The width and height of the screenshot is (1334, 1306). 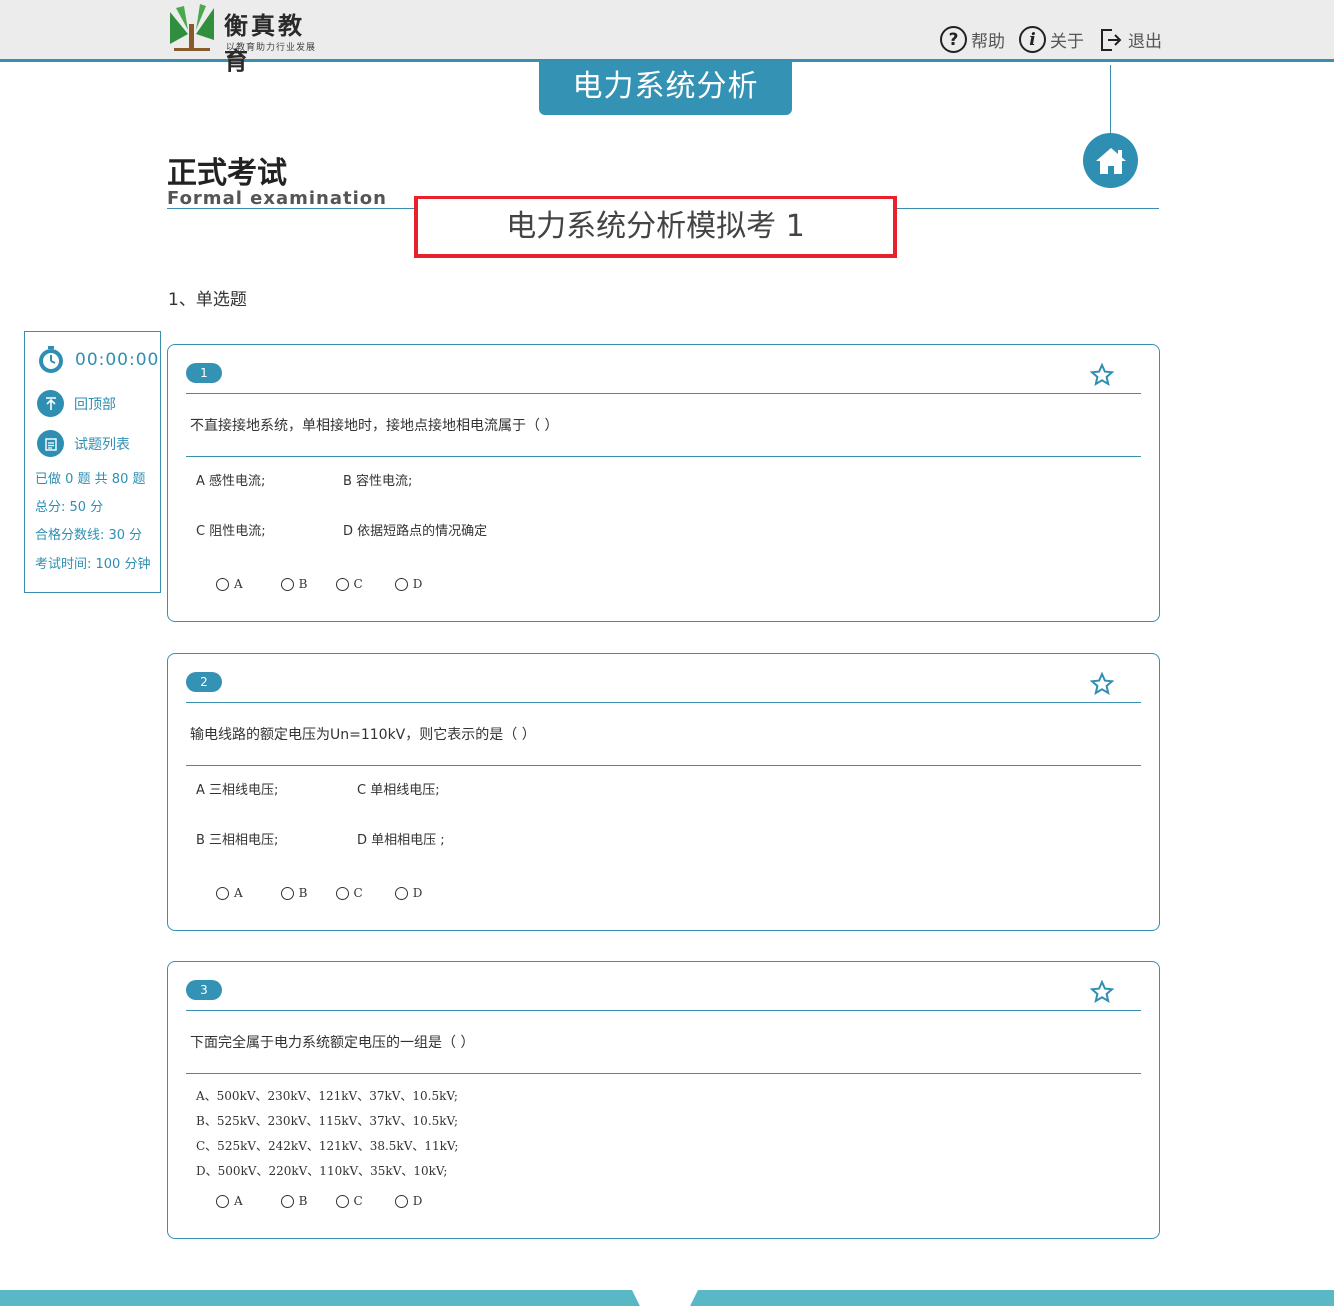 I want to click on home-button, so click(x=1110, y=160).